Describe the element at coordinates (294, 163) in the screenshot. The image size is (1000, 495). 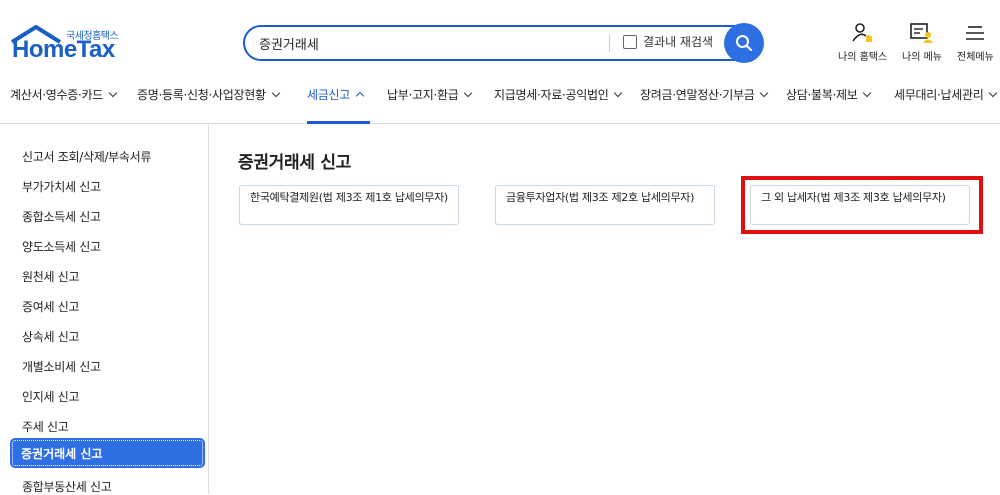
I see `page-title: 증권거래세 신고` at that location.